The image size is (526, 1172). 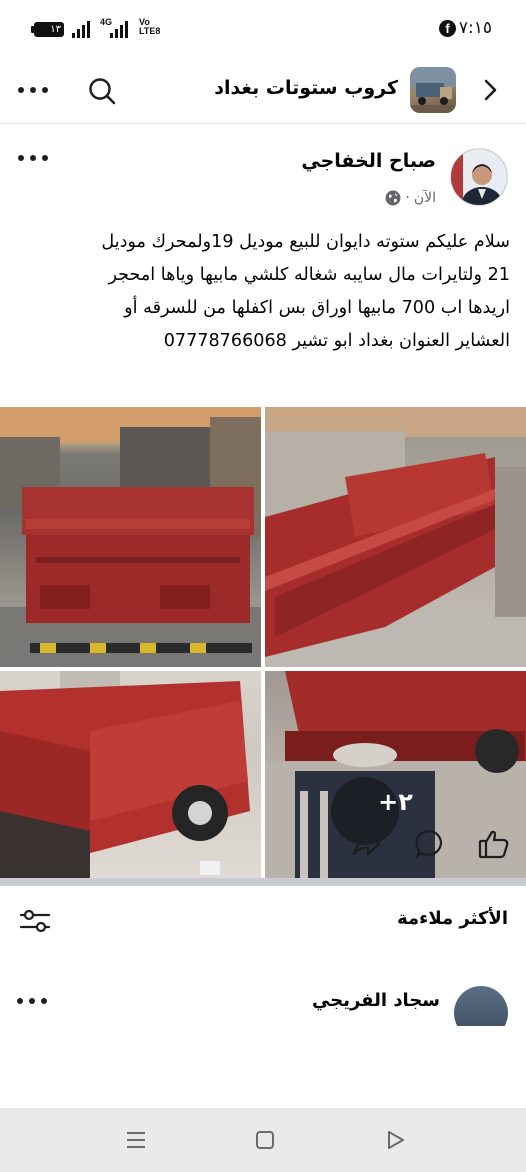 What do you see at coordinates (263, 849) in the screenshot?
I see `post-actions` at bounding box center [263, 849].